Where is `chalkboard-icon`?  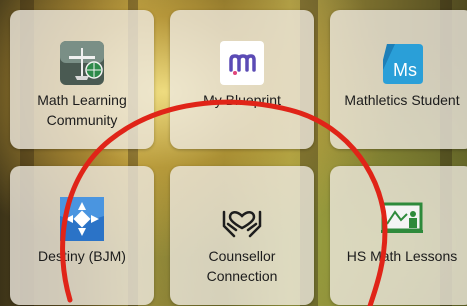
chalkboard-icon is located at coordinates (402, 219).